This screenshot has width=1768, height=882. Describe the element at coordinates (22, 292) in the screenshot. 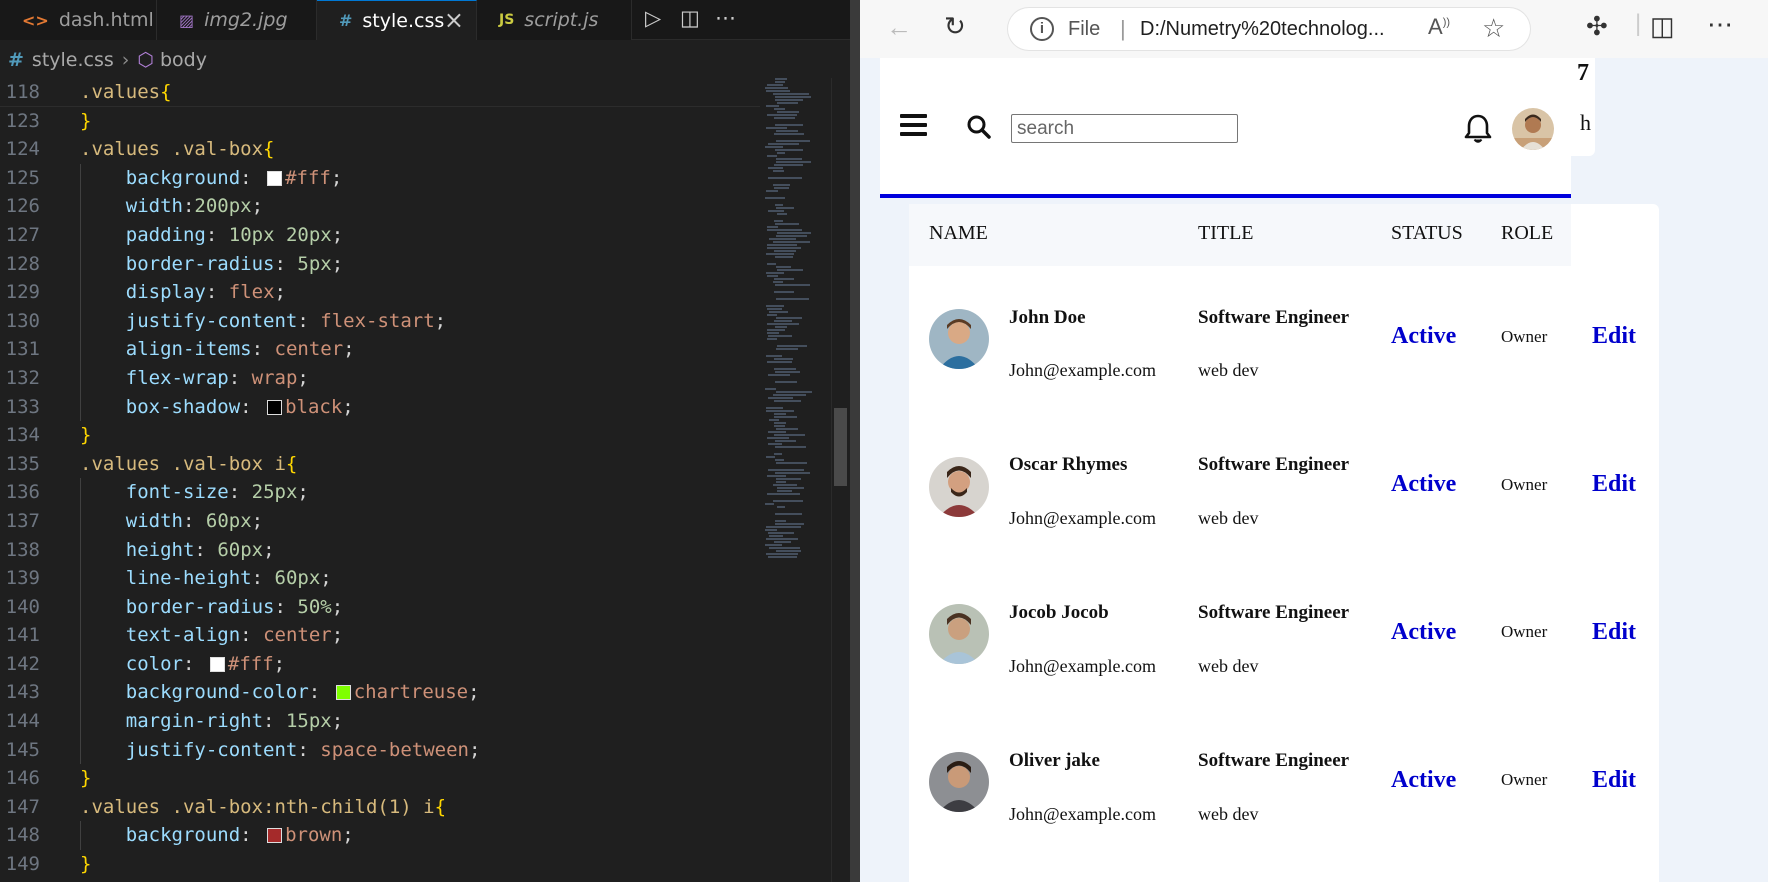

I see `line-number: 129` at that location.